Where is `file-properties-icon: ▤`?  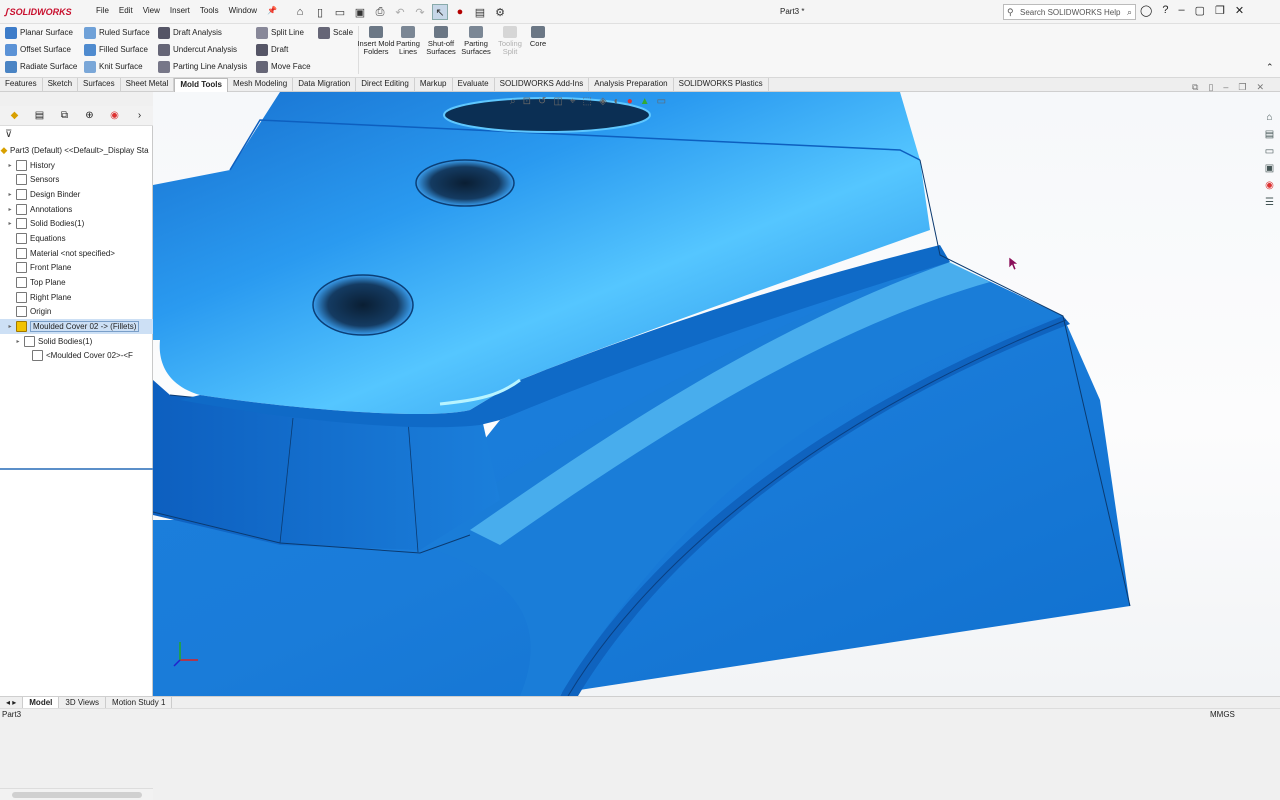
file-properties-icon: ▤ is located at coordinates (480, 12).